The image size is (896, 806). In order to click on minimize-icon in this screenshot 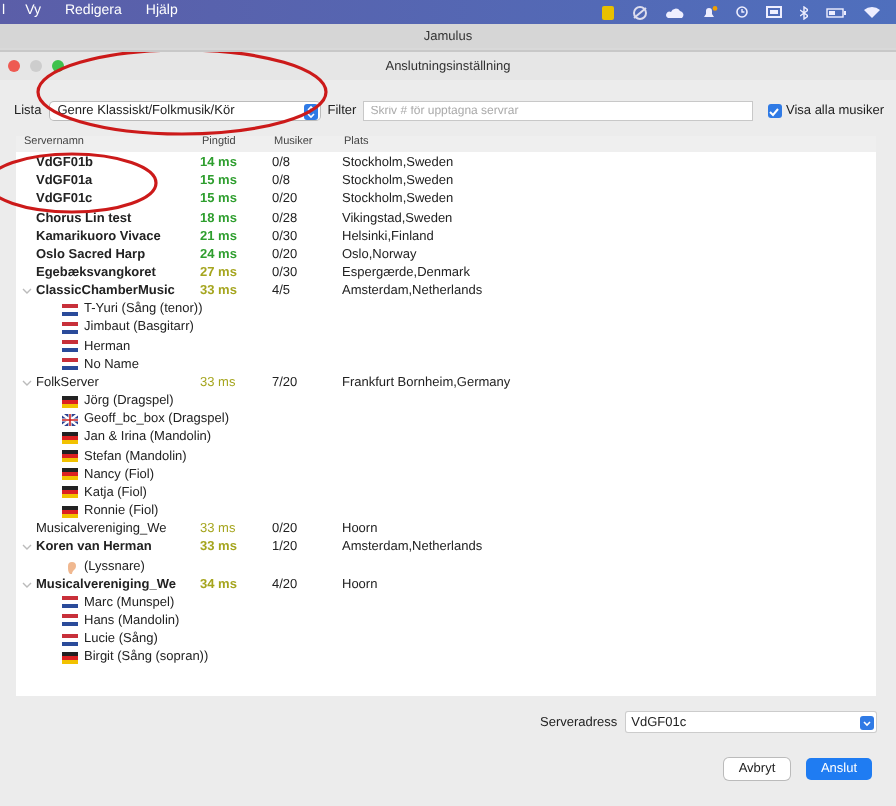, I will do `click(36, 66)`.